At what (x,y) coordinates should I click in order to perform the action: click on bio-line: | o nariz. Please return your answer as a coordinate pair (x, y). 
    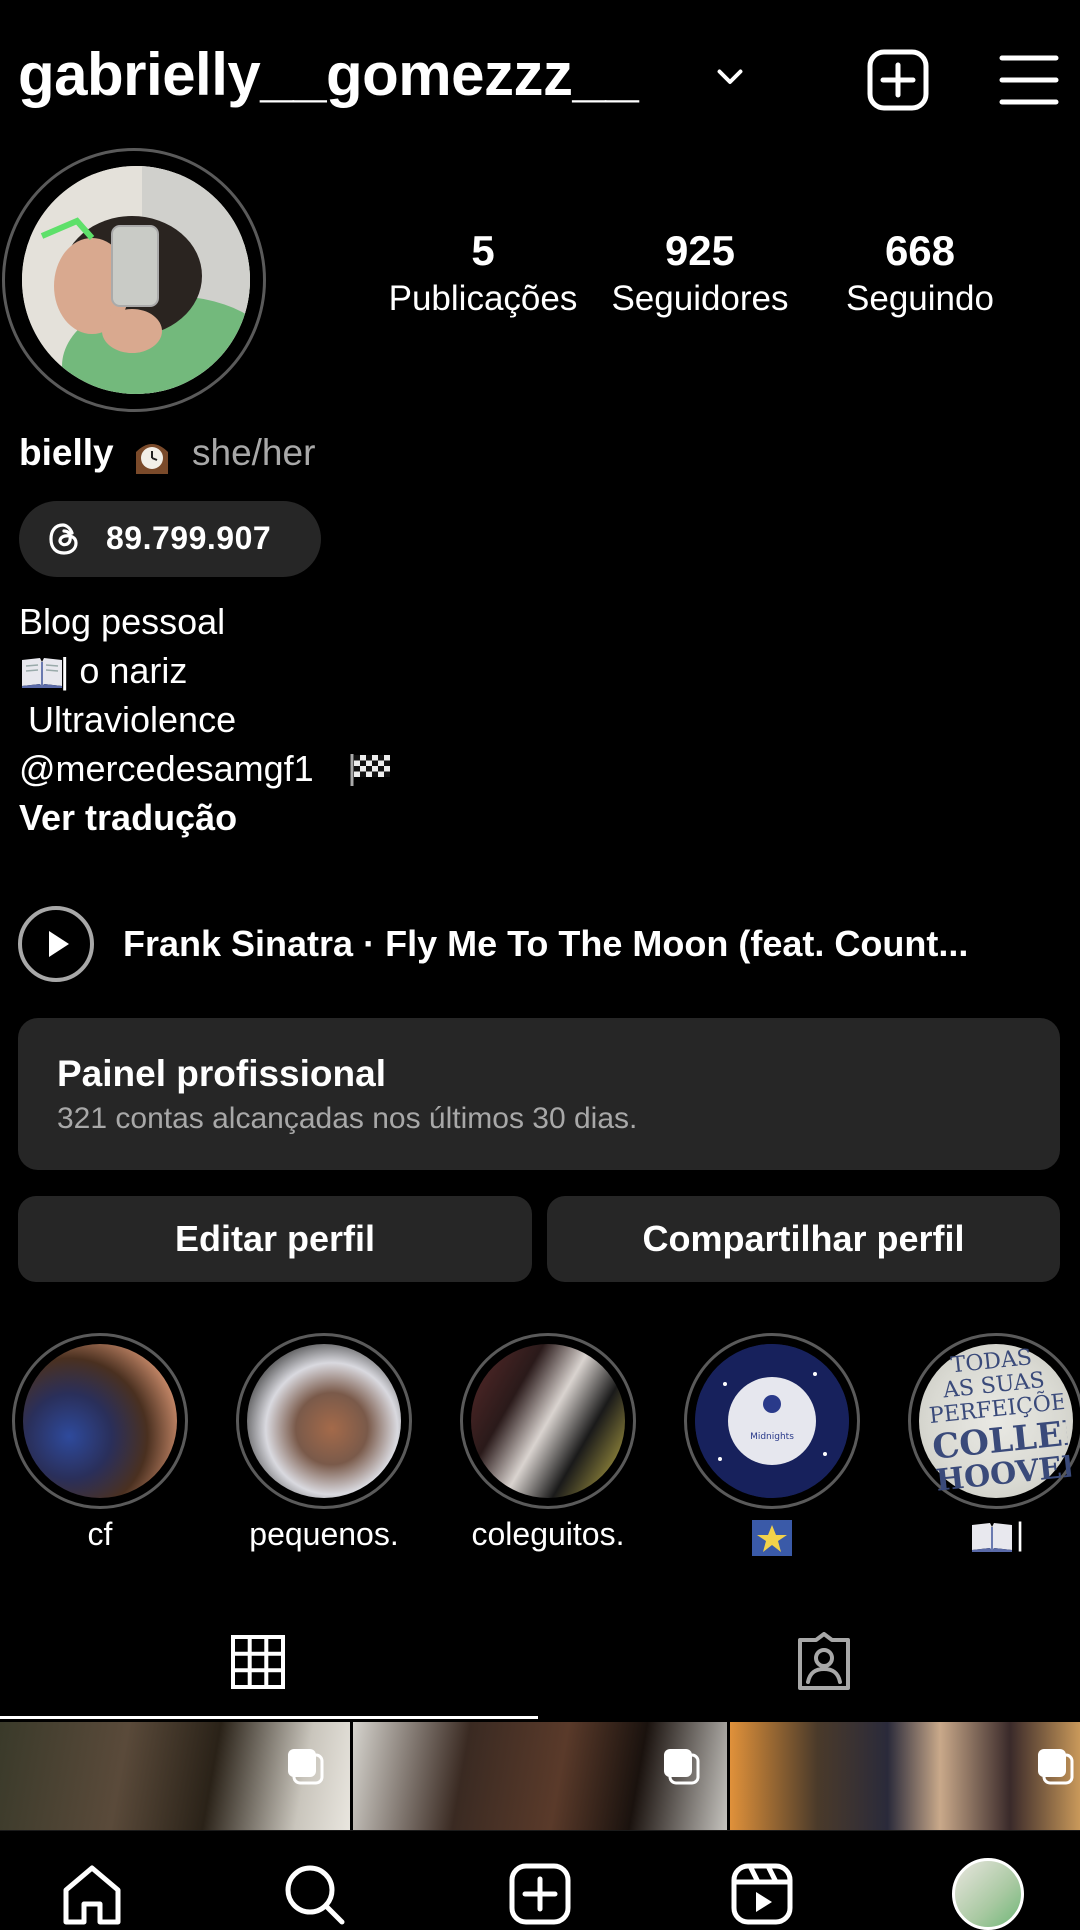
    Looking at the image, I should click on (124, 670).